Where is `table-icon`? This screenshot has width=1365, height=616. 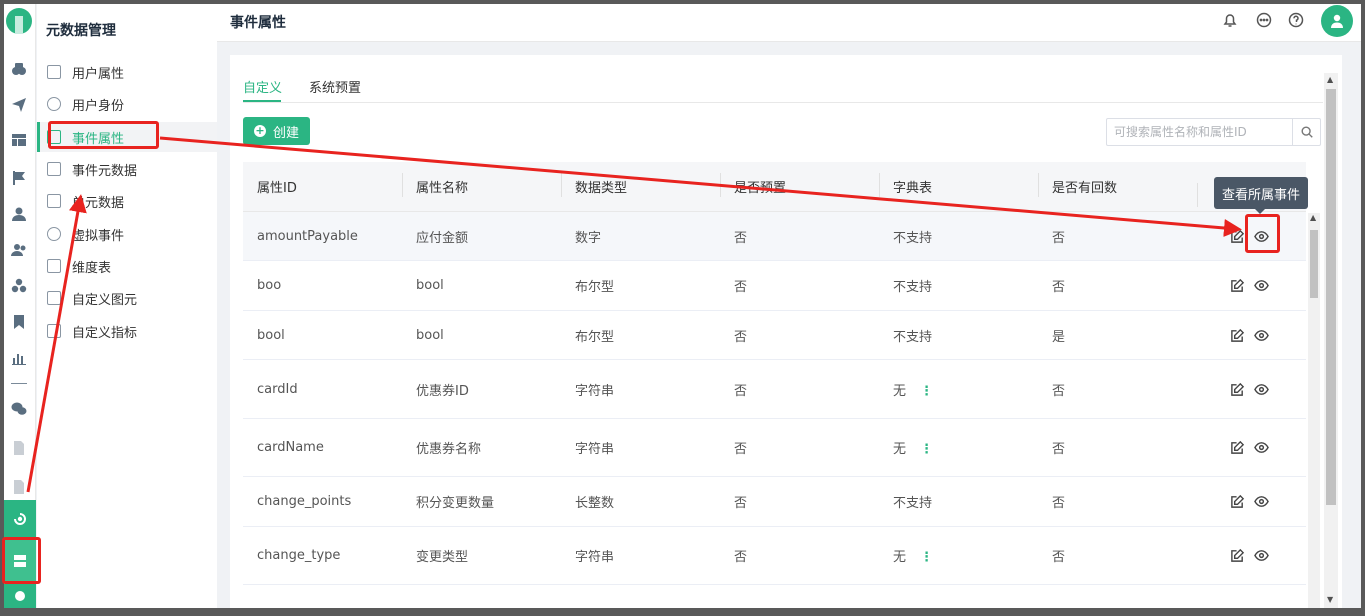 table-icon is located at coordinates (54, 266).